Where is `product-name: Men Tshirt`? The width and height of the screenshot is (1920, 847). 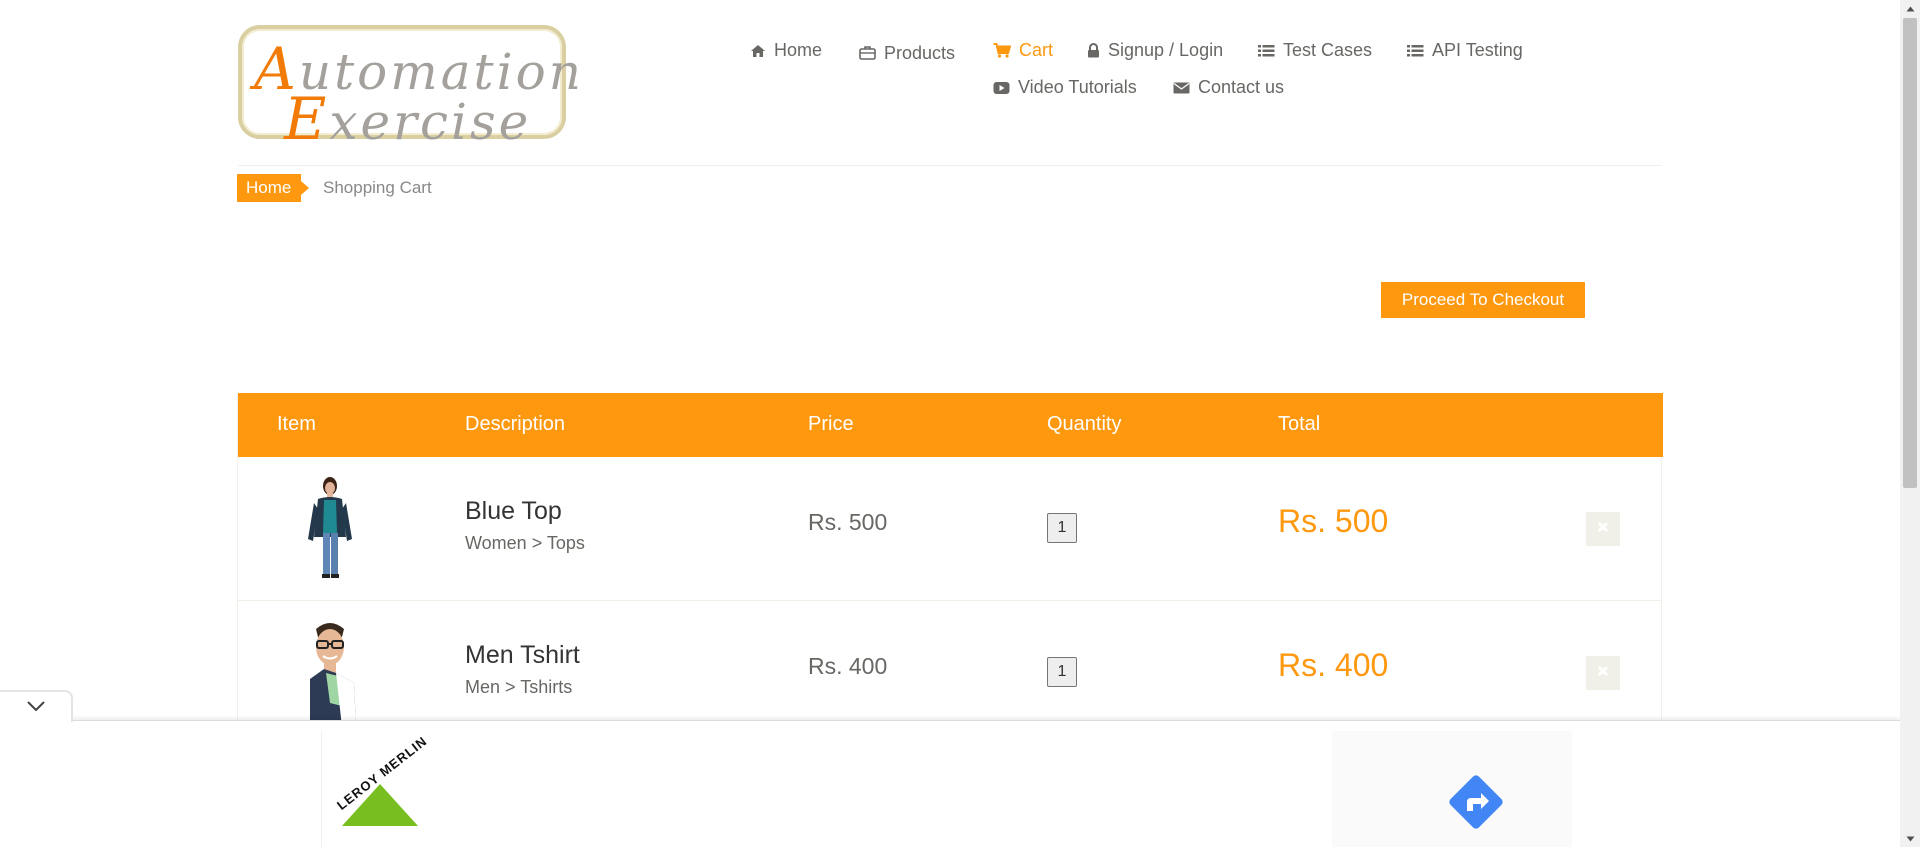
product-name: Men Tshirt is located at coordinates (522, 655).